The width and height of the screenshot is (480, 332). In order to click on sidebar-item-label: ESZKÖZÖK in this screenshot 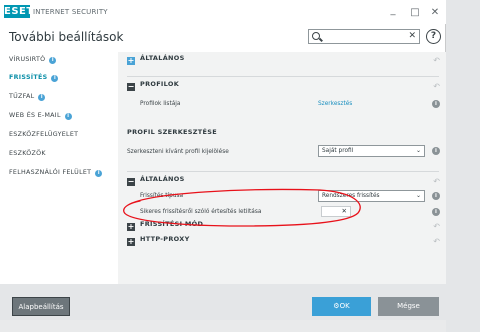, I will do `click(27, 153)`.